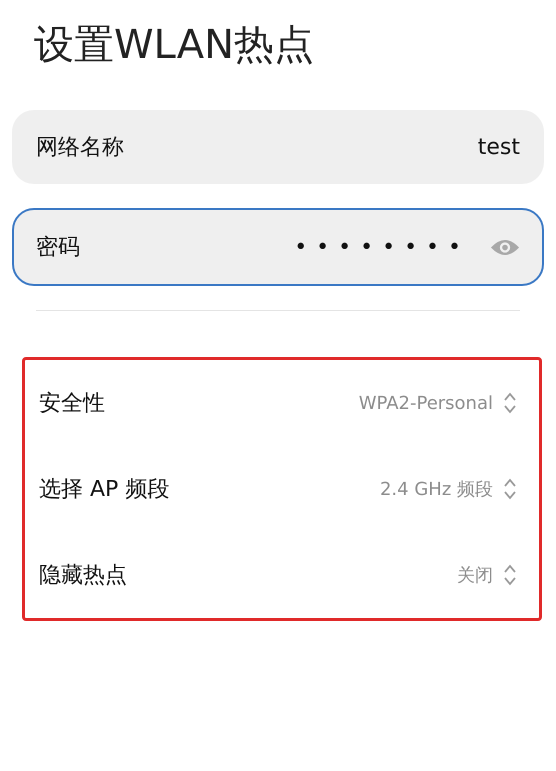 This screenshot has width=556, height=771. What do you see at coordinates (475, 575) in the screenshot?
I see `setting-value: 关闭` at bounding box center [475, 575].